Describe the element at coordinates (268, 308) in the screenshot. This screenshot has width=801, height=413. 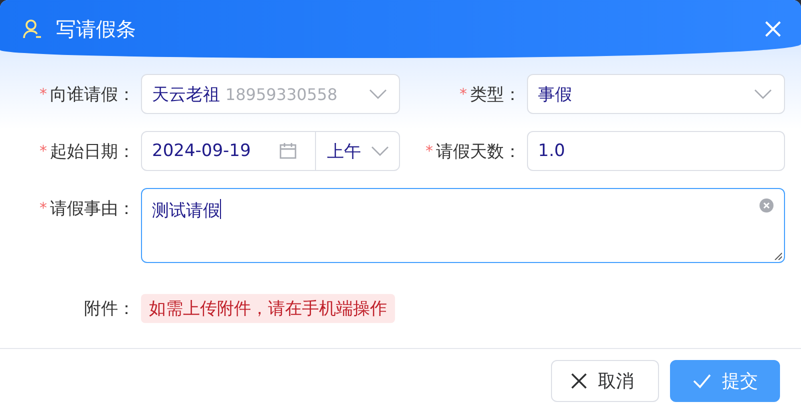
I see `notice-text: 如需上传附件，请在手机端操作` at that location.